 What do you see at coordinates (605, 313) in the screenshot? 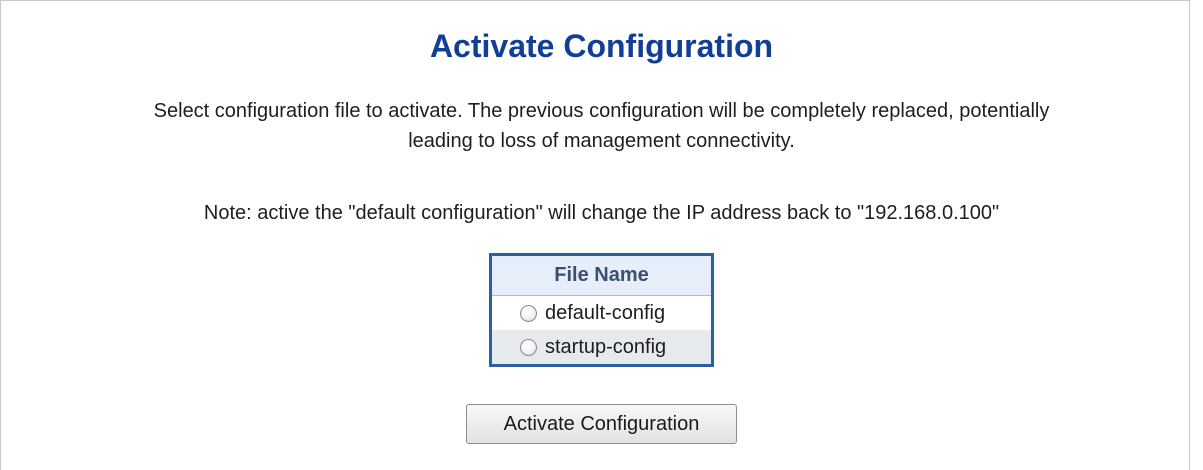
I see `file-label-default-config: default-config` at bounding box center [605, 313].